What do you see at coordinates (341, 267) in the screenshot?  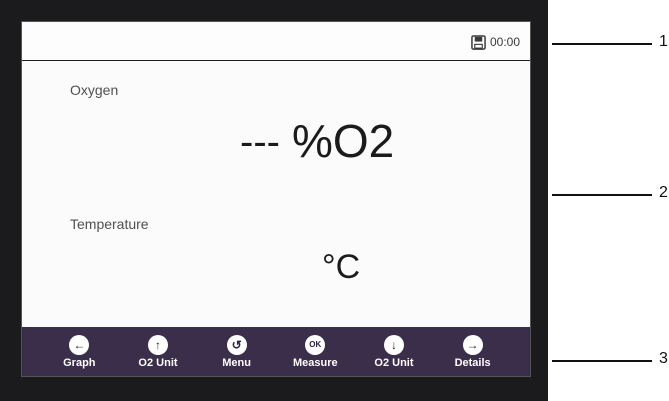 I see `temperature-unit: °C` at bounding box center [341, 267].